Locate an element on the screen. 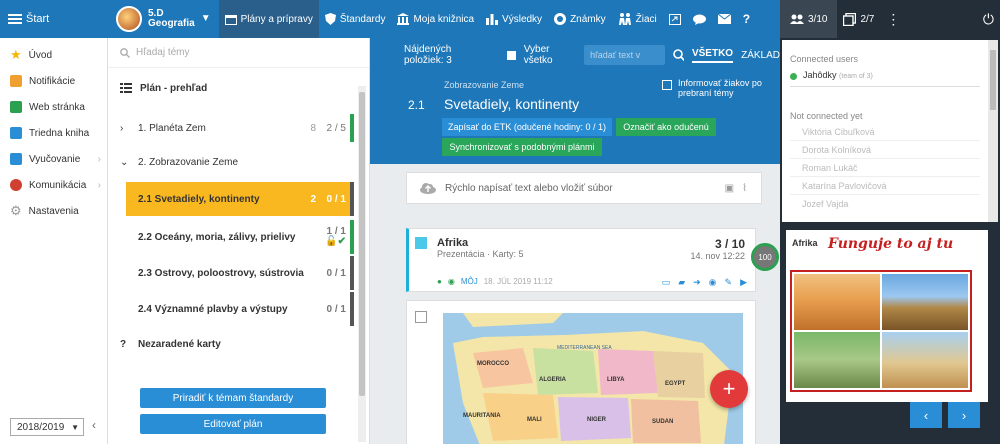 This screenshot has height=444, width=1000. image-icon: ▣ is located at coordinates (729, 188).